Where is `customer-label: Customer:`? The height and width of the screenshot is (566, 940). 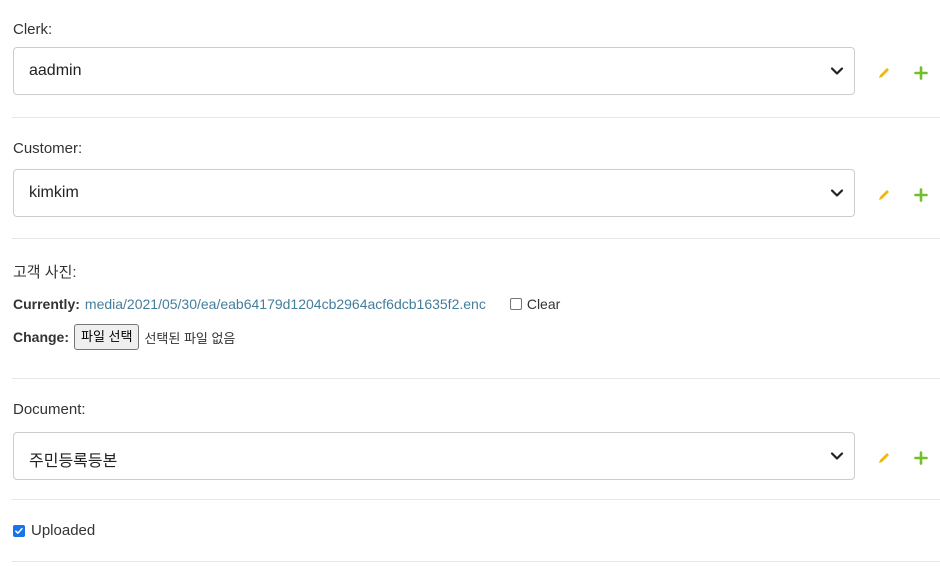 customer-label: Customer: is located at coordinates (48, 148).